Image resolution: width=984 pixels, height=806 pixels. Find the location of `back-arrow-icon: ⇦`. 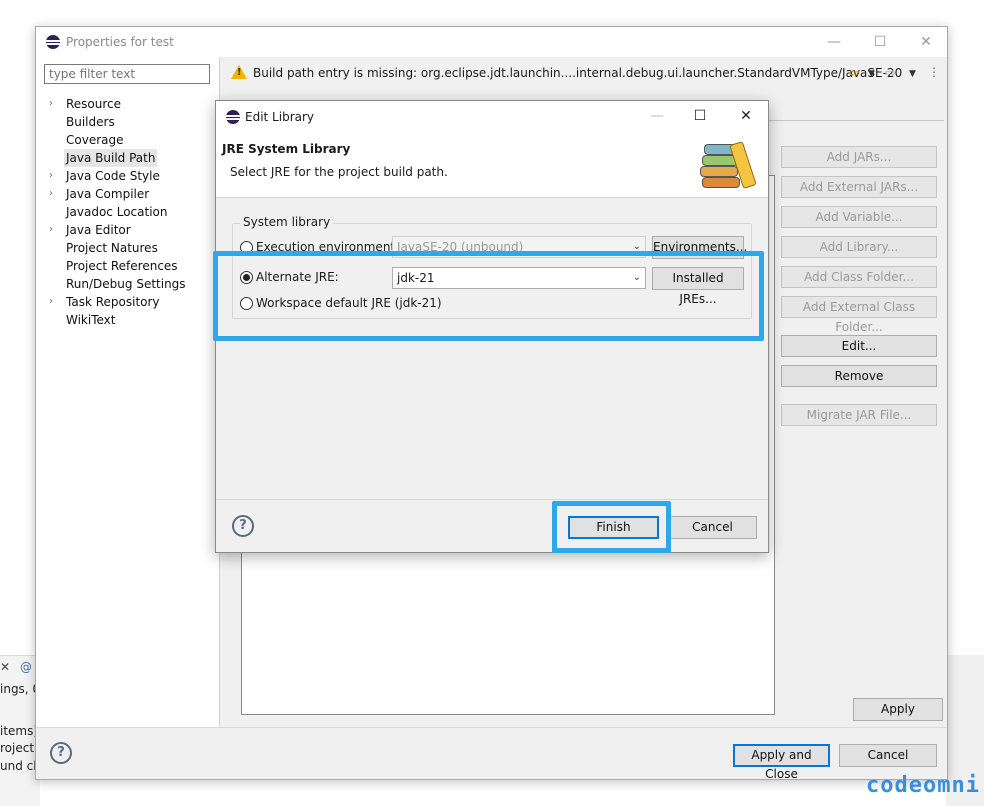

back-arrow-icon: ⇦ is located at coordinates (854, 73).